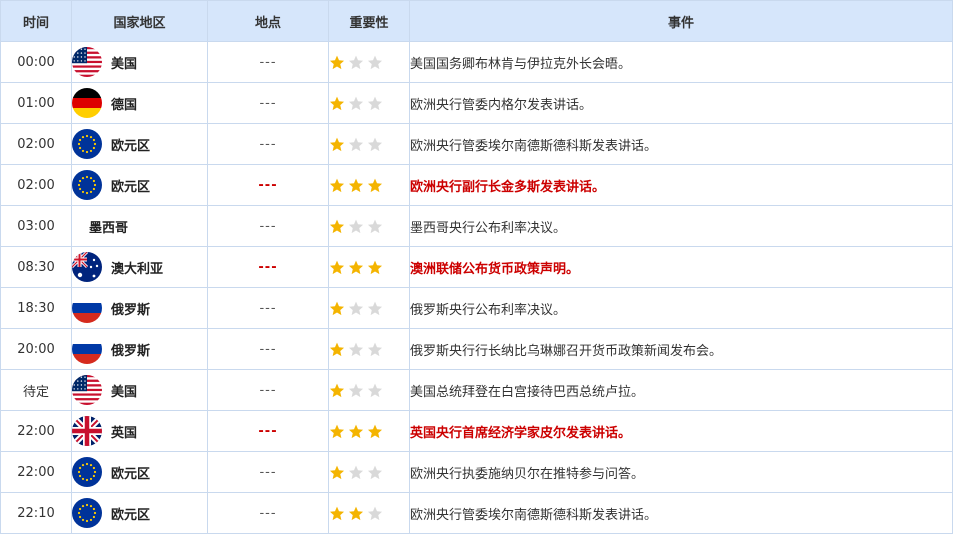  Describe the element at coordinates (681, 185) in the screenshot. I see `event-description: 欧洲央行副行长金多斯发表讲话。` at that location.